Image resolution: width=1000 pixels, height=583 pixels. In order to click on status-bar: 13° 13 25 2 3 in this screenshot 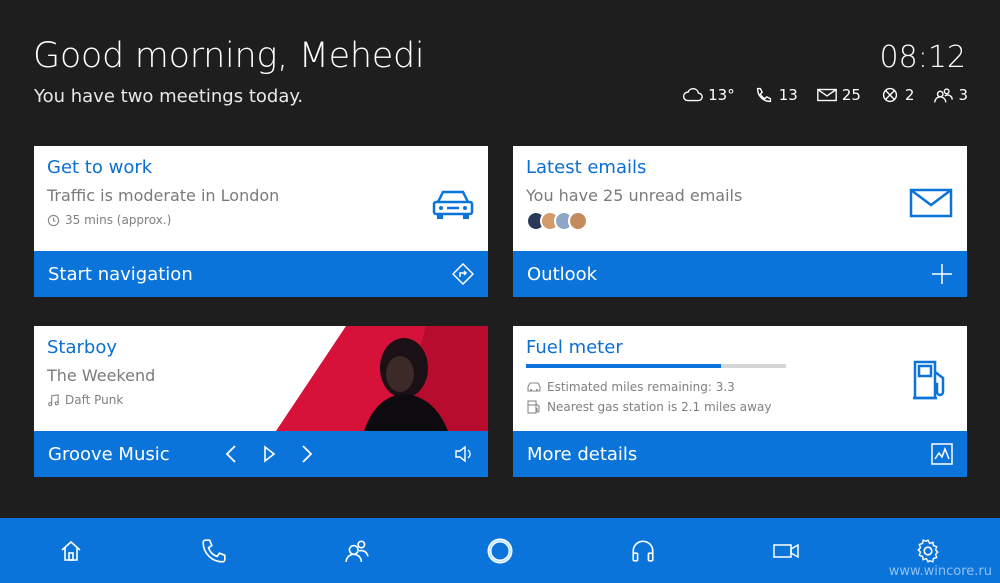, I will do `click(825, 95)`.